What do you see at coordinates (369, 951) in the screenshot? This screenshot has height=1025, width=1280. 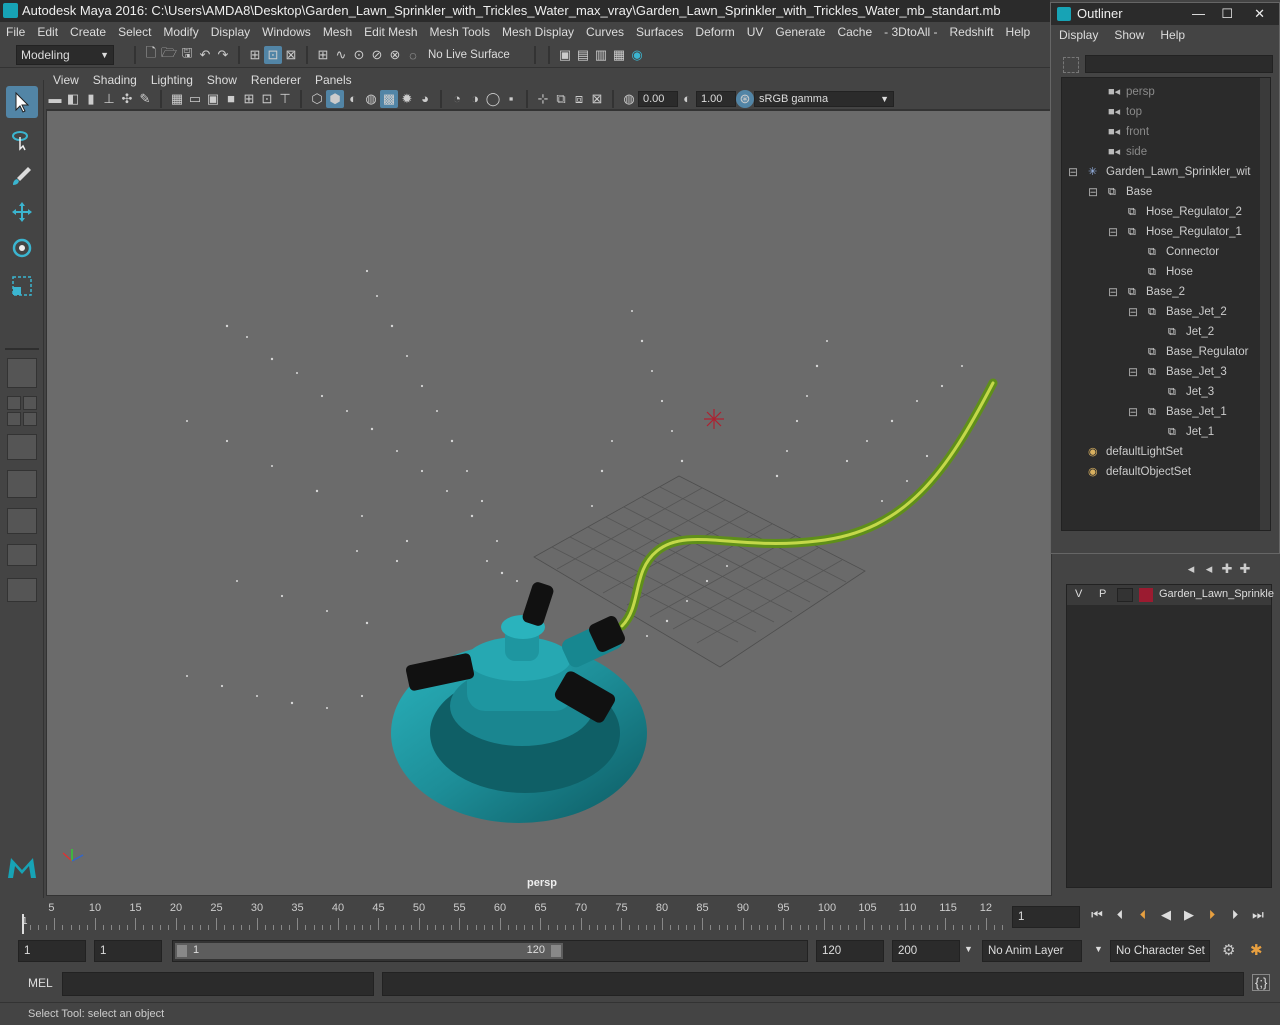 I see `range-slider-handle: 1 120` at bounding box center [369, 951].